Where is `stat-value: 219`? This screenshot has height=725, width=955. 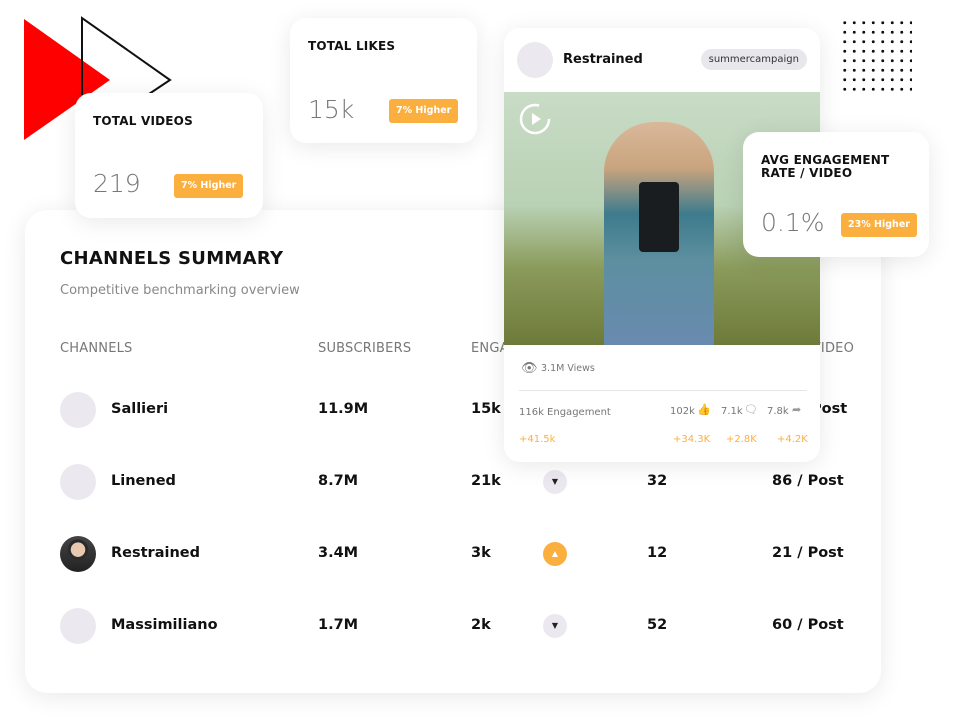
stat-value: 219 is located at coordinates (117, 183).